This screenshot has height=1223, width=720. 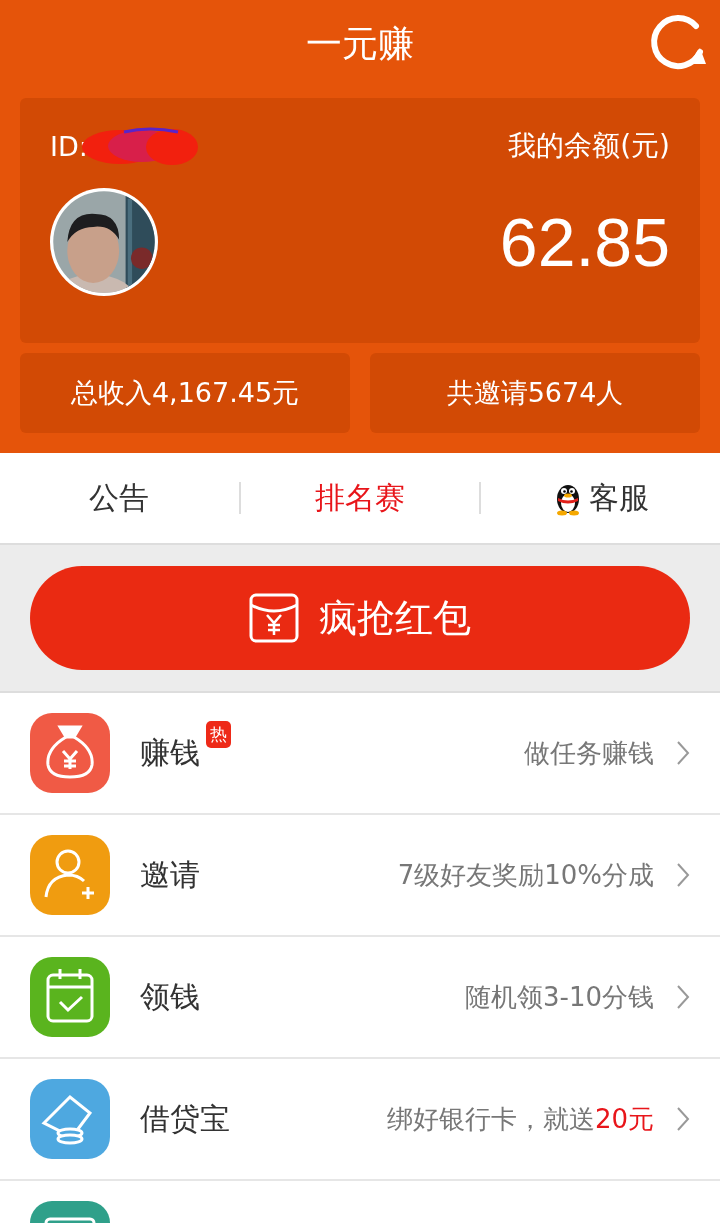 What do you see at coordinates (520, 1119) in the screenshot?
I see `menu-description: 绑好银行卡，就送20元` at bounding box center [520, 1119].